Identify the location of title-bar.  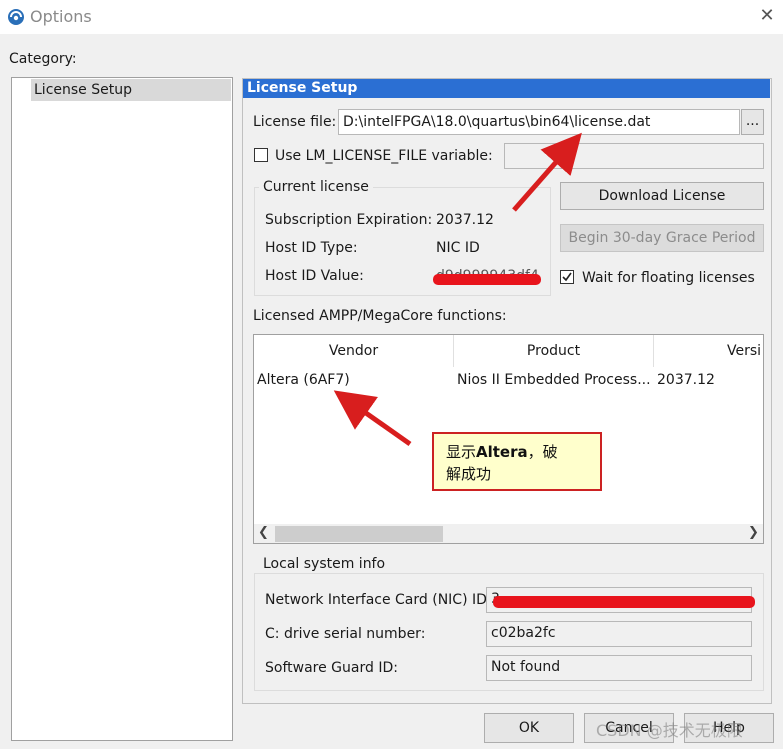
(391, 17).